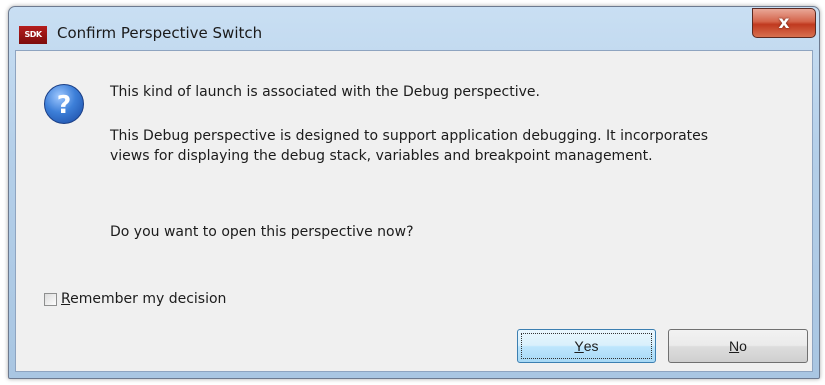  I want to click on no-button: No, so click(738, 346).